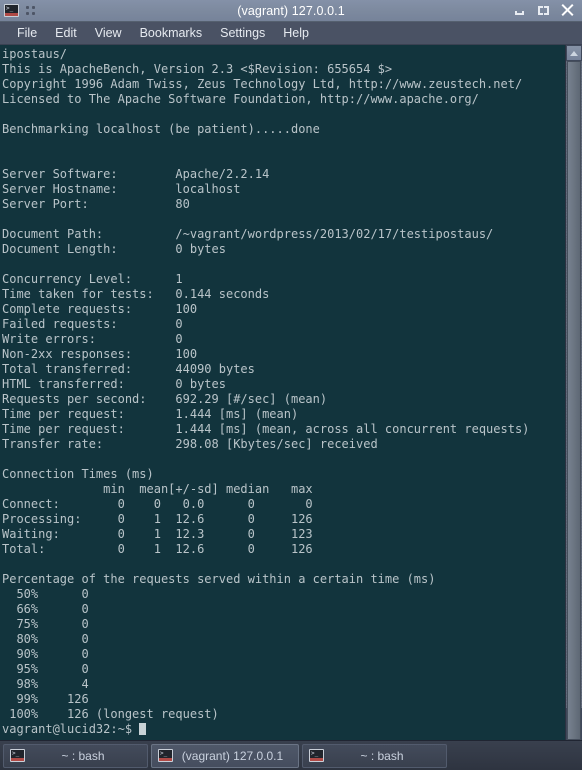 Image resolution: width=582 pixels, height=770 pixels. Describe the element at coordinates (114, 384) in the screenshot. I see `terminal-line: HTML transferred: 0 bytes` at that location.